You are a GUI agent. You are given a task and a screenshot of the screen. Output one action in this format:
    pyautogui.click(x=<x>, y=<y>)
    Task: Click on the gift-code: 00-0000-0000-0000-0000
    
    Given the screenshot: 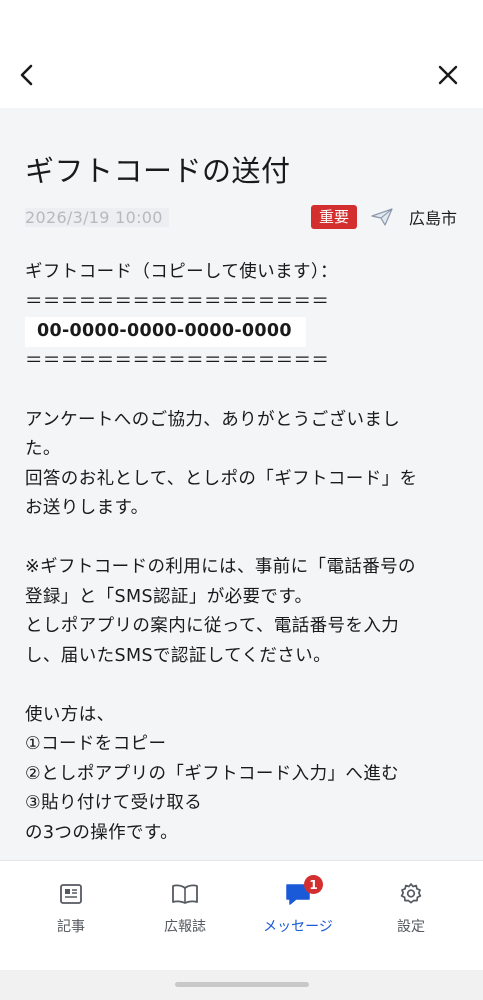 What is the action you would take?
    pyautogui.click(x=165, y=332)
    